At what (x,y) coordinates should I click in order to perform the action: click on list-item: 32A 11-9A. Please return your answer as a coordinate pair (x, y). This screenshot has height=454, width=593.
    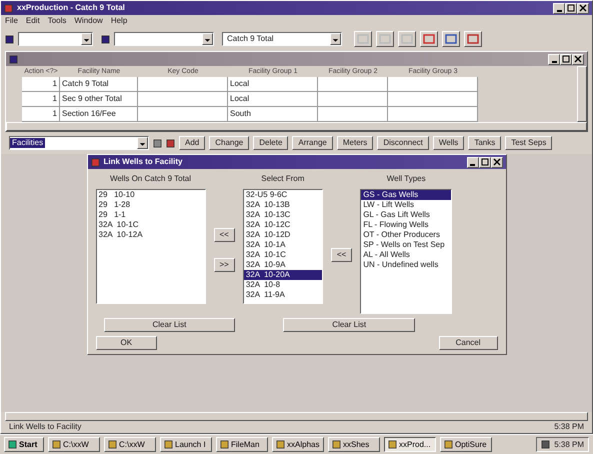
    Looking at the image, I should click on (283, 295).